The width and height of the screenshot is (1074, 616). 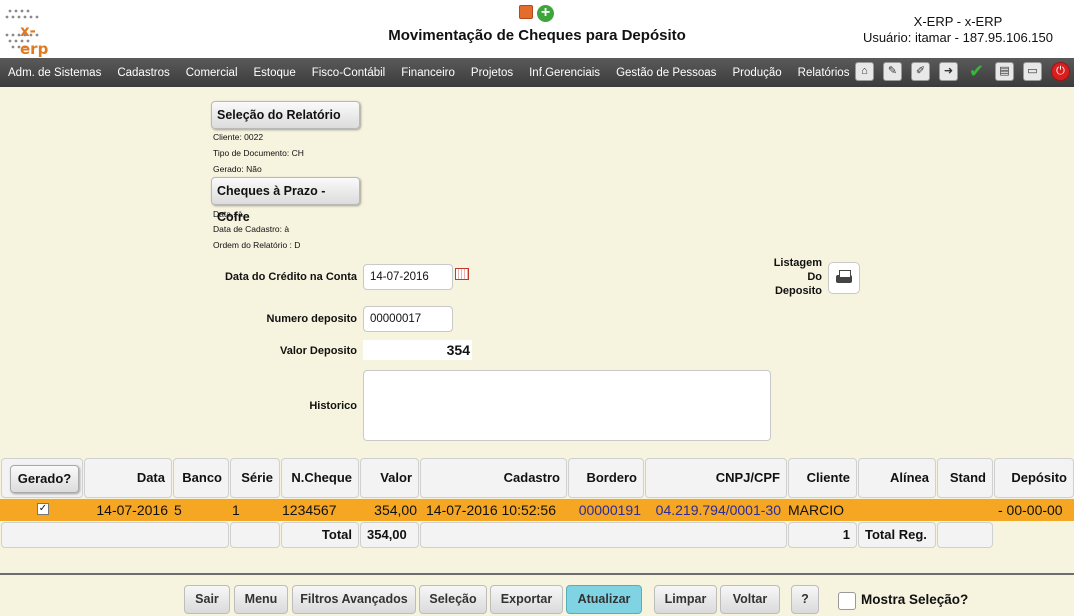 I want to click on mostra-selecao-label: Mostra Seleção?, so click(x=915, y=599).